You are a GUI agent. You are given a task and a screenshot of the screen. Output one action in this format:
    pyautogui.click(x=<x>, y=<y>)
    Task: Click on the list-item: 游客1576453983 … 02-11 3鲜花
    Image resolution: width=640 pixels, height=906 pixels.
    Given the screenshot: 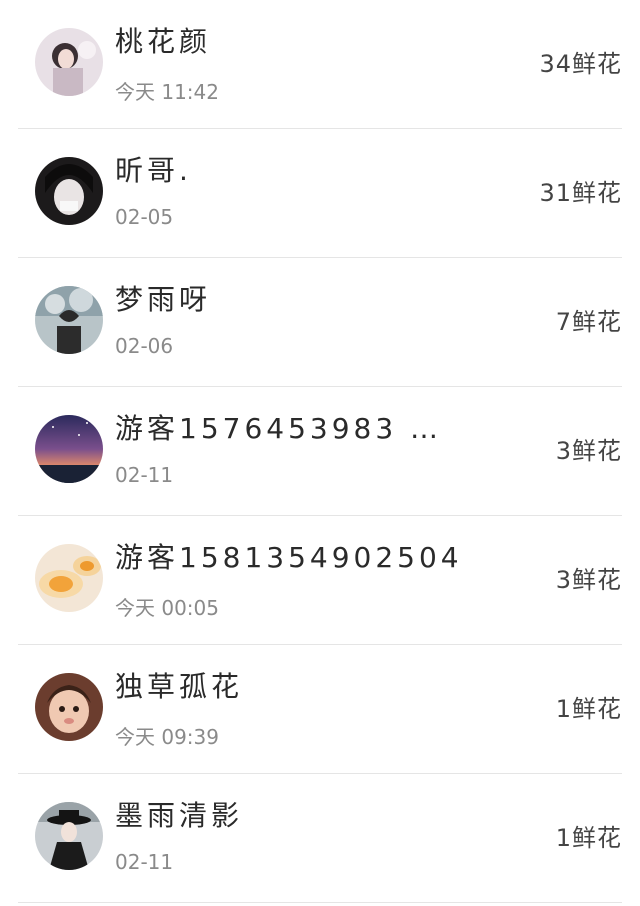 What is the action you would take?
    pyautogui.click(x=320, y=451)
    